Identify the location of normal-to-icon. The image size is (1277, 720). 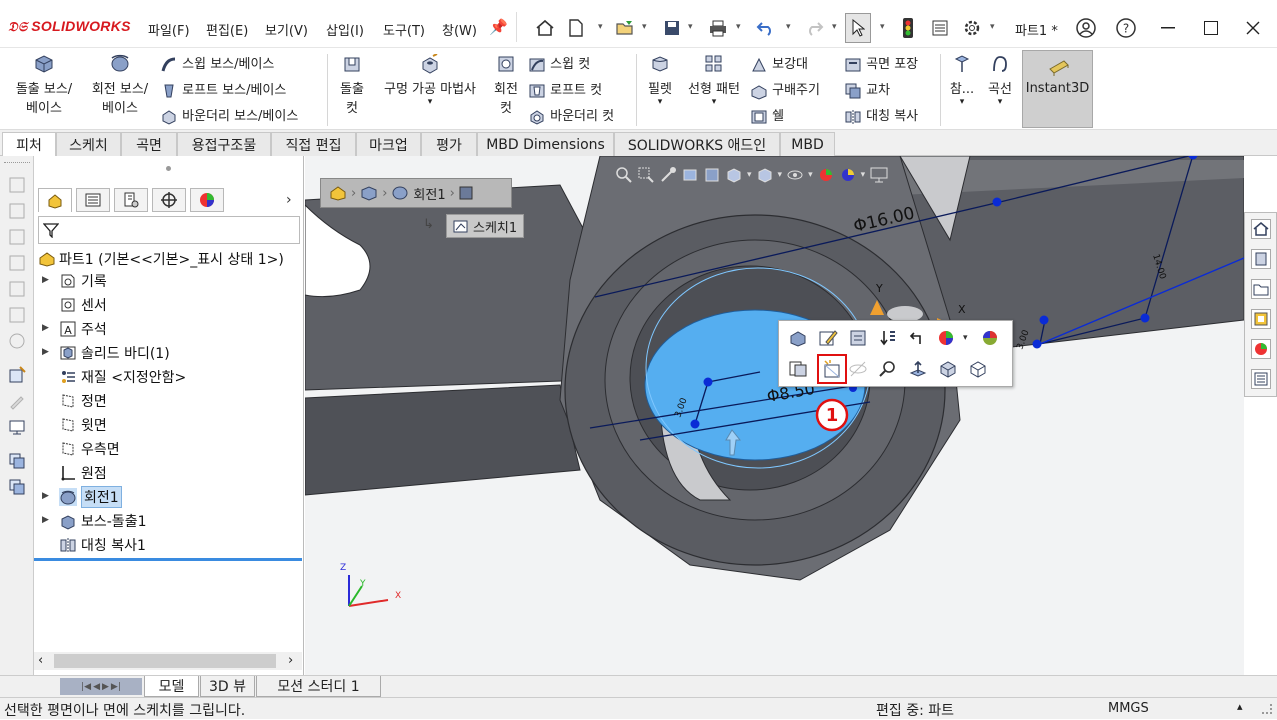
(918, 369).